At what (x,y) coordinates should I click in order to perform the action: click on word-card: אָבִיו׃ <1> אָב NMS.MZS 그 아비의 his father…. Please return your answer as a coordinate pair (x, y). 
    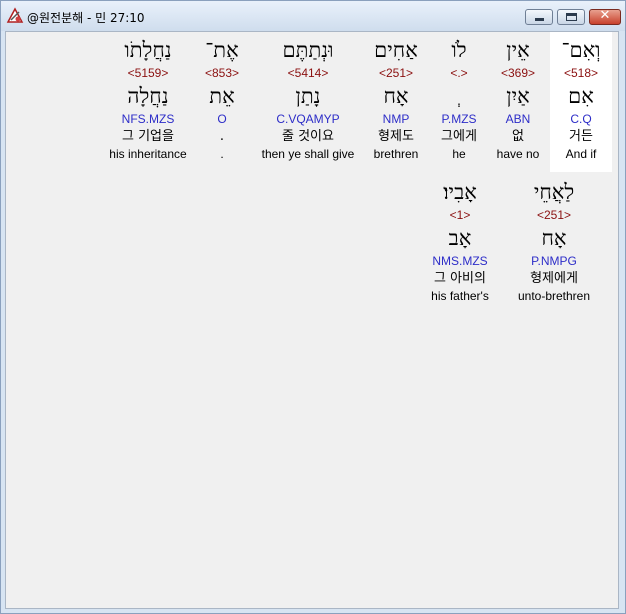
    Looking at the image, I should click on (460, 241).